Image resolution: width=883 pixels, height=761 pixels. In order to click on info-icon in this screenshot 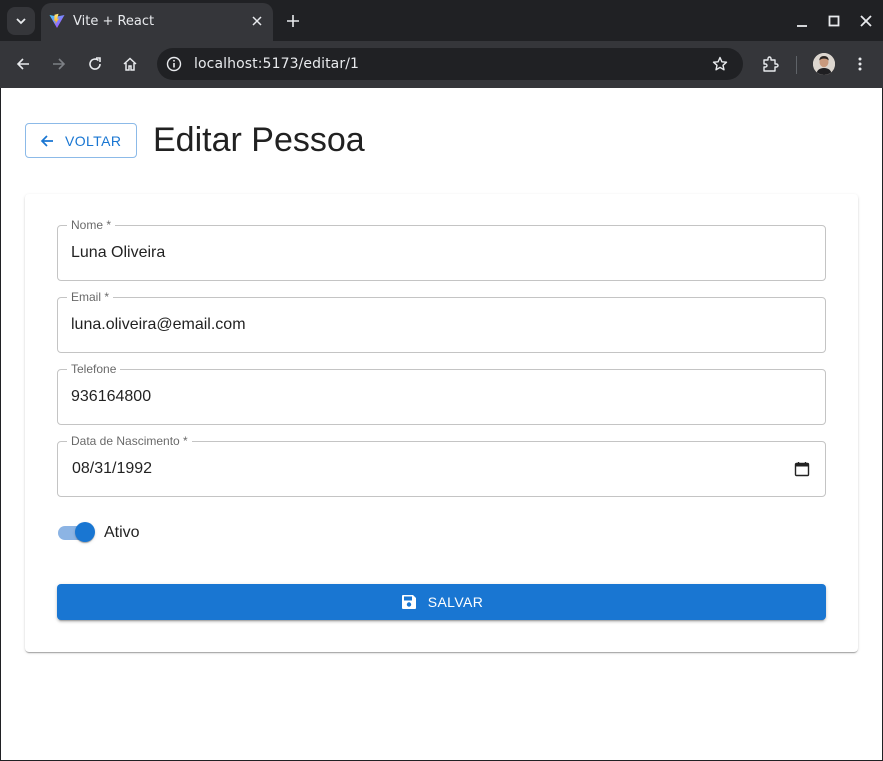, I will do `click(174, 64)`.